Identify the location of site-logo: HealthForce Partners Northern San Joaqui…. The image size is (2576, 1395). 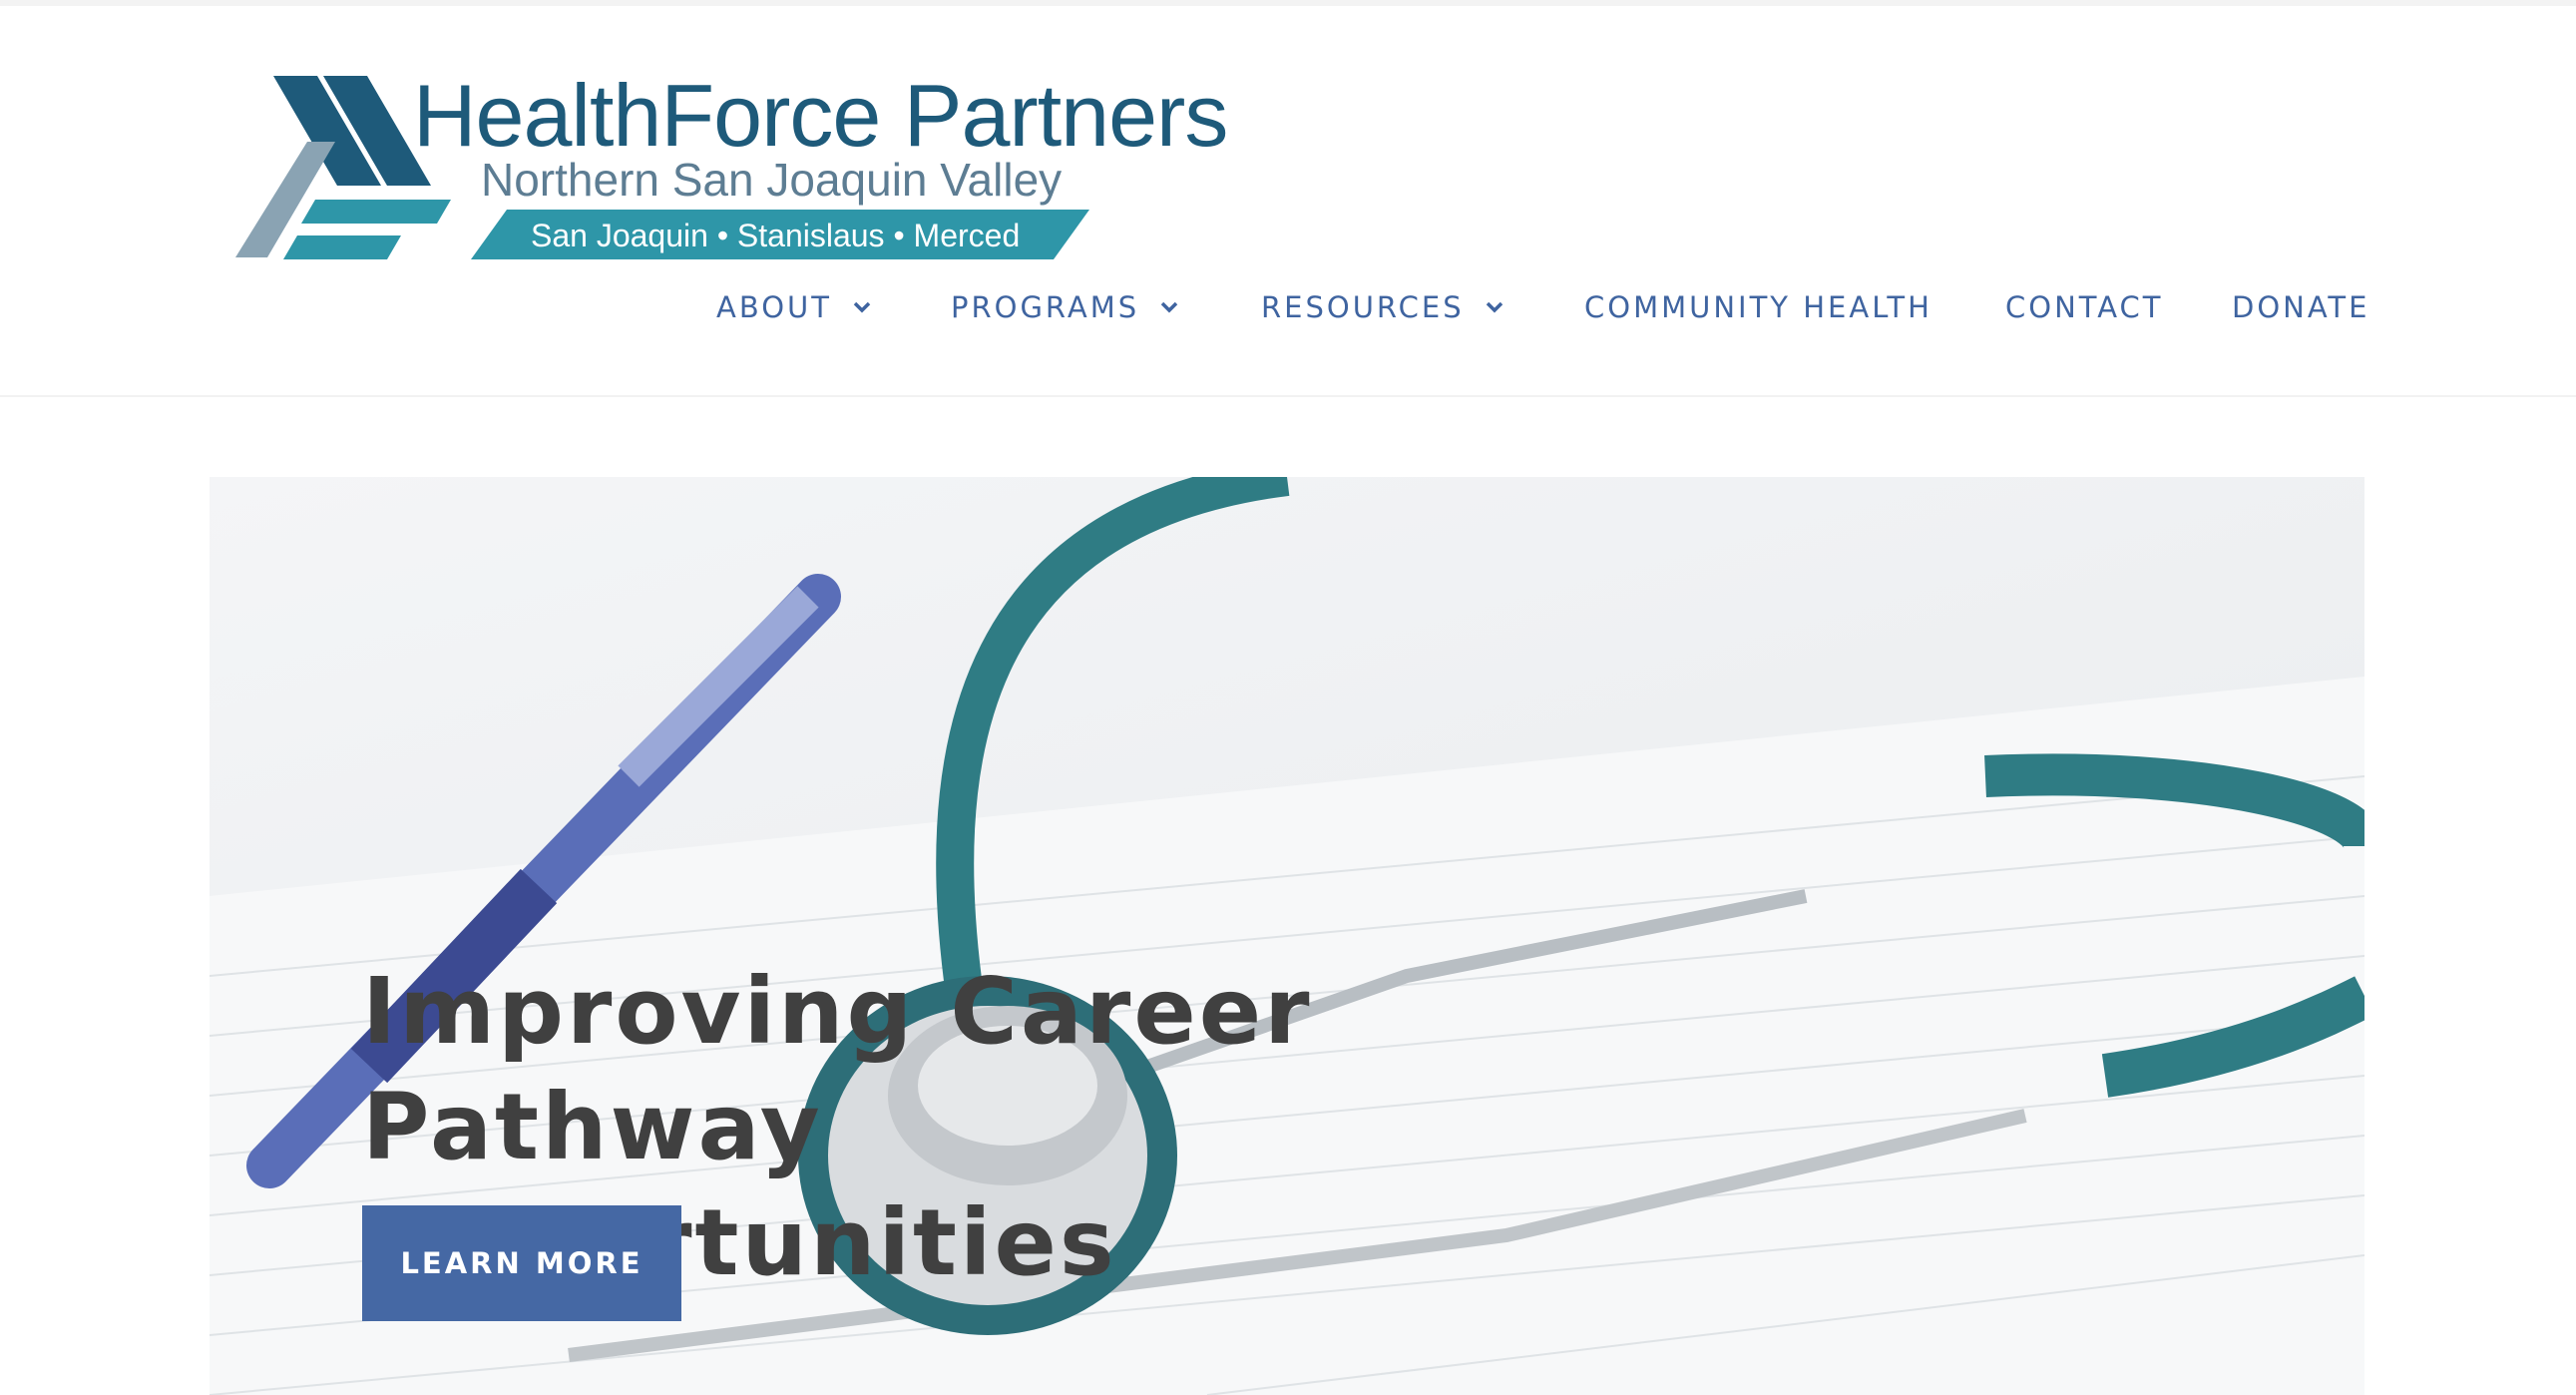
(729, 167).